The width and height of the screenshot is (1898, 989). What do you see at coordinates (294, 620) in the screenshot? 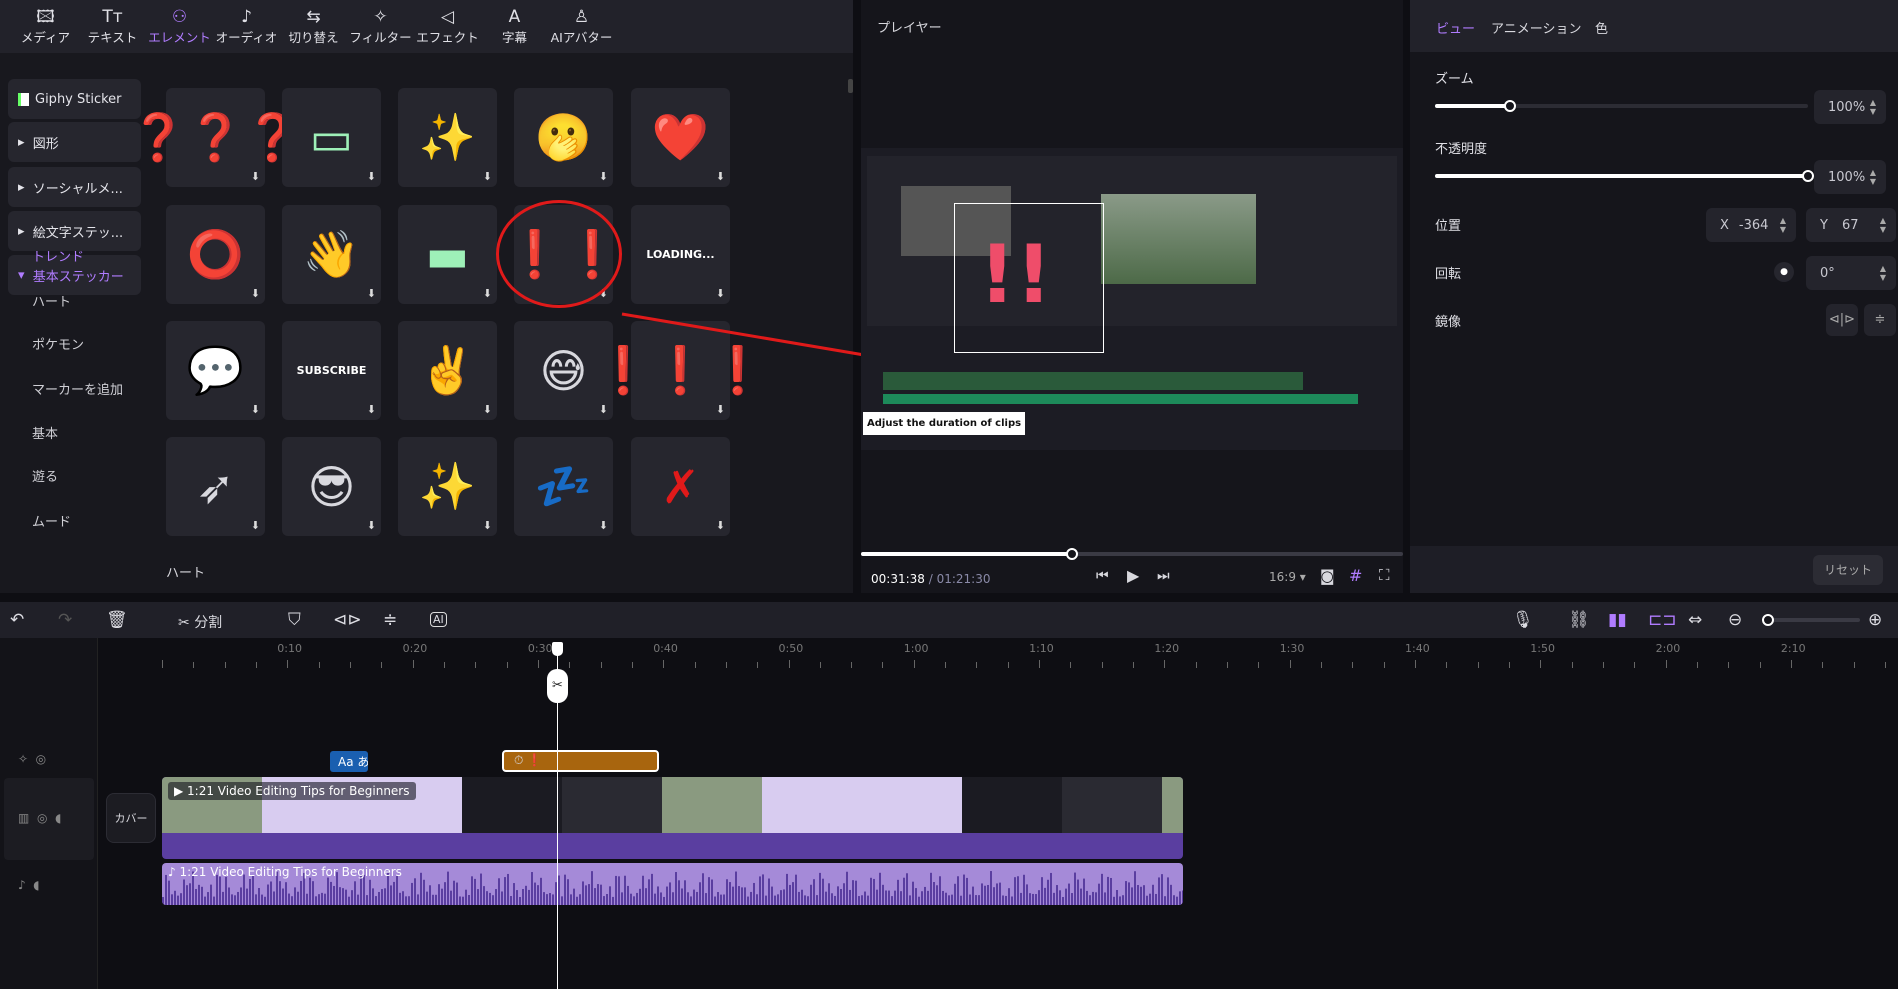
I see `marker-icon: ⛉` at bounding box center [294, 620].